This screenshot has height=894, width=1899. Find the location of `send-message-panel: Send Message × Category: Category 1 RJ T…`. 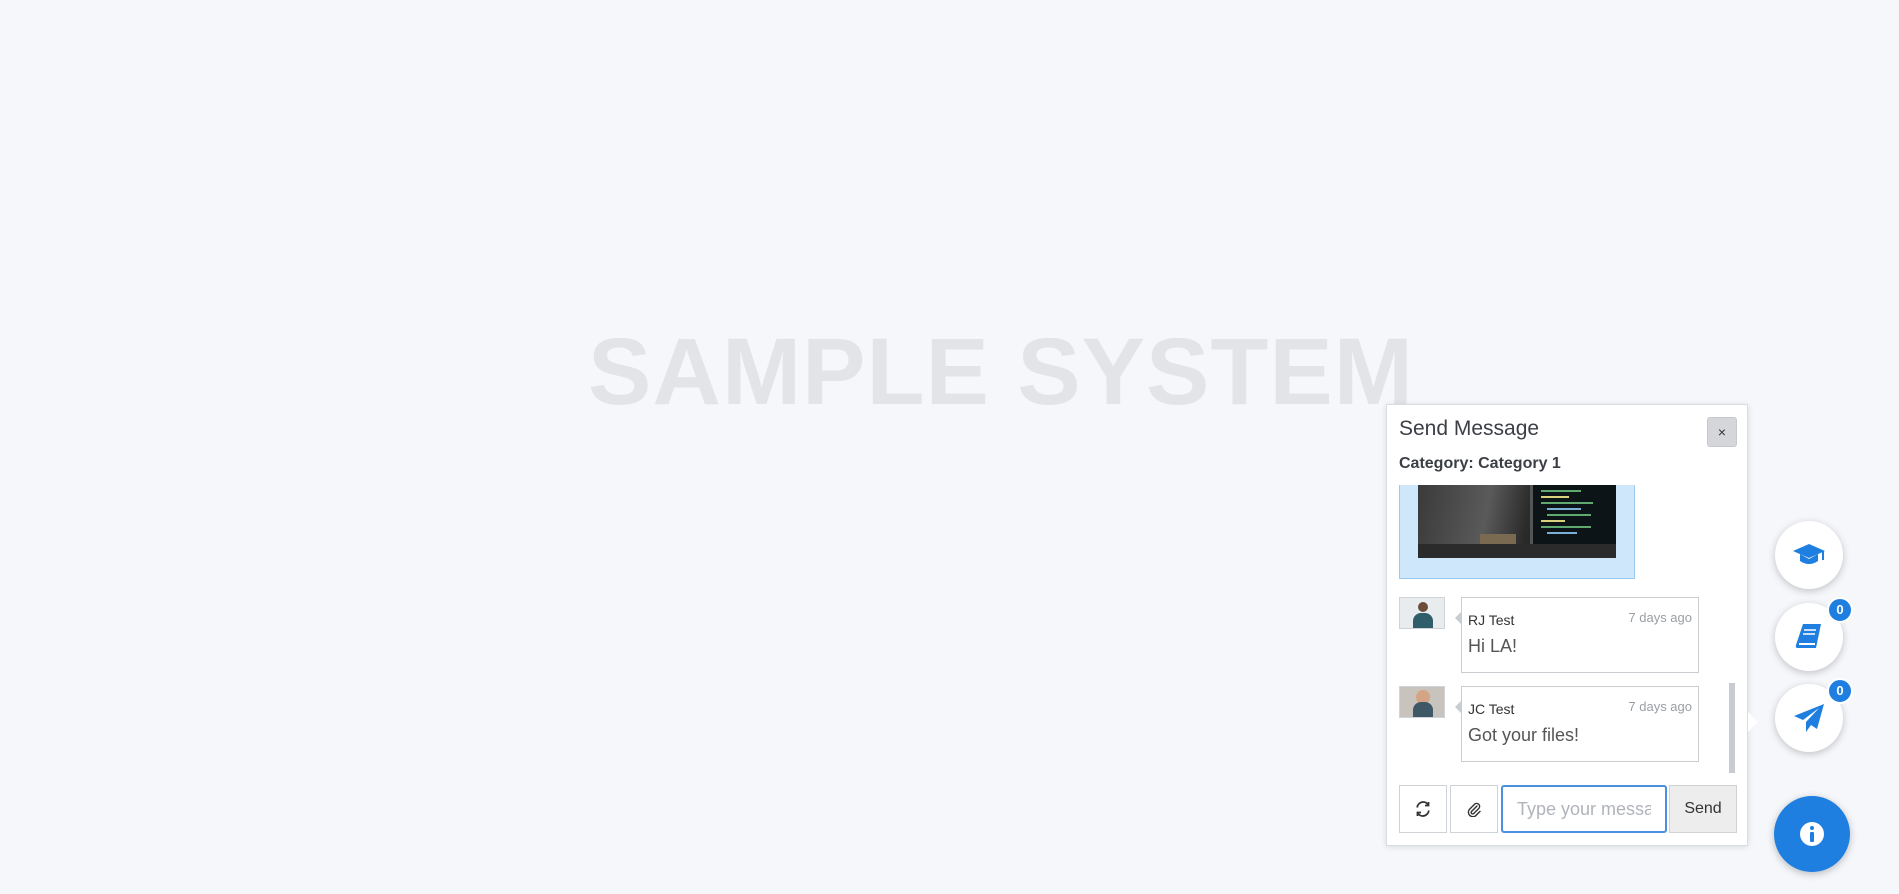

send-message-panel: Send Message × Category: Category 1 RJ T… is located at coordinates (1567, 625).